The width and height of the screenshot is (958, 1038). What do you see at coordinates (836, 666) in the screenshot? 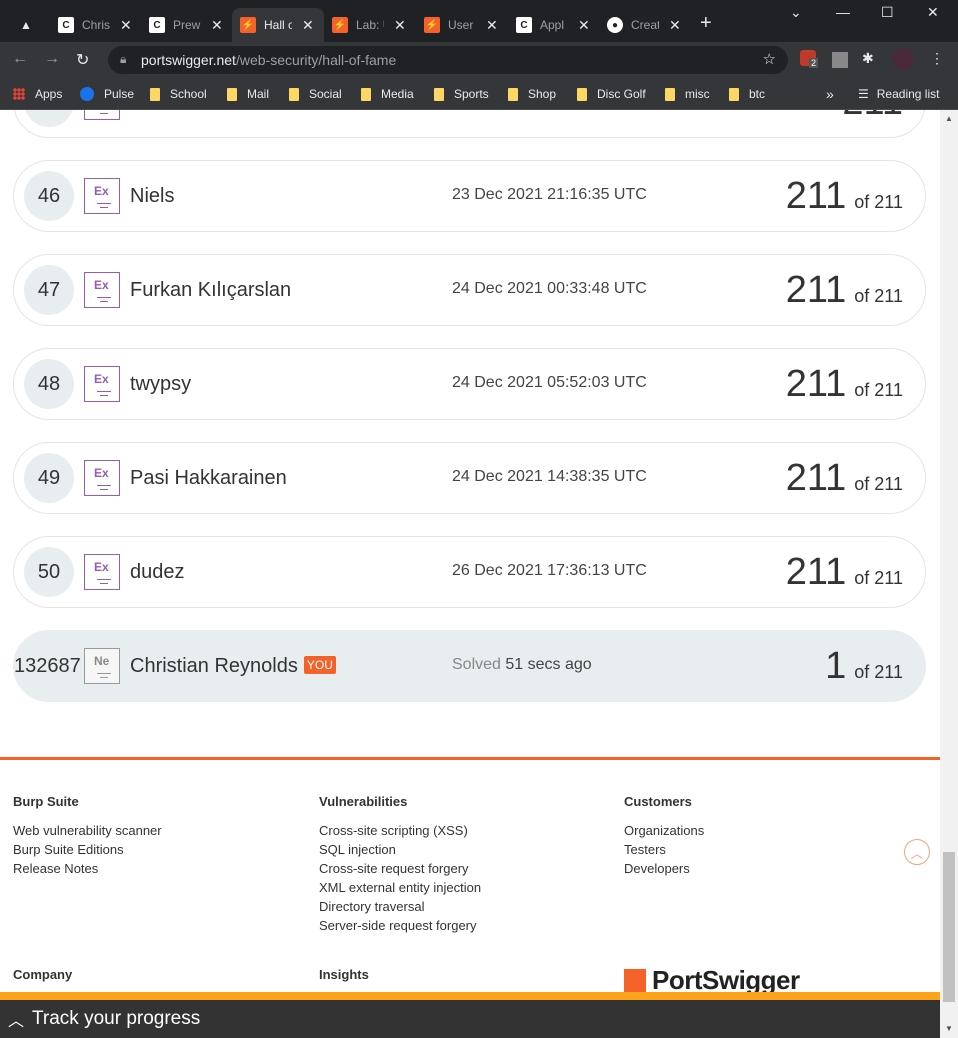
I see `score-value: 1` at bounding box center [836, 666].